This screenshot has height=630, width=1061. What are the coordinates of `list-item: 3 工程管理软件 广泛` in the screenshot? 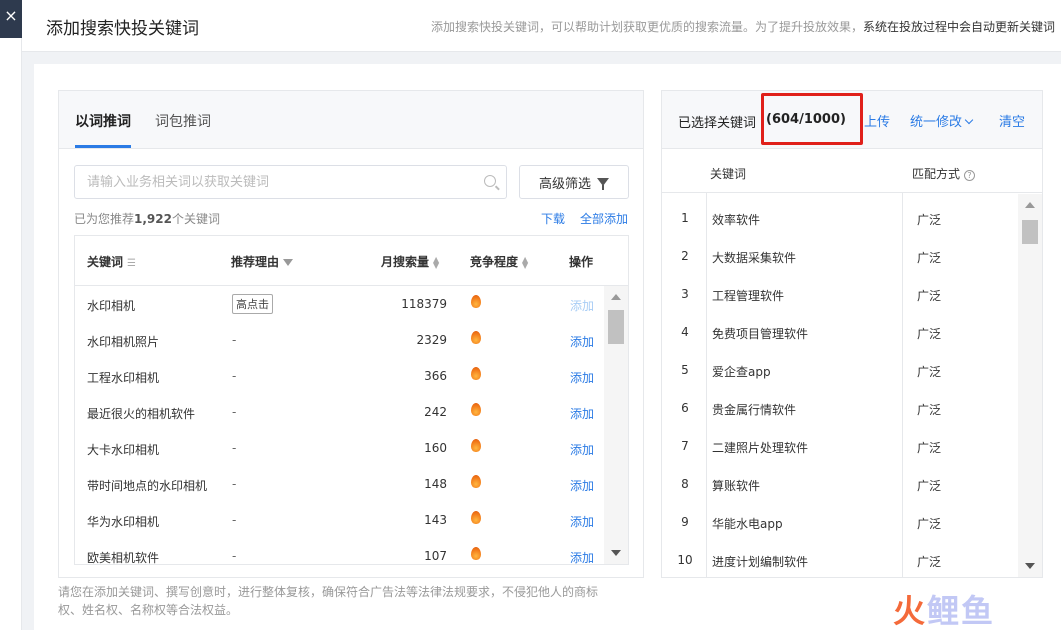 It's located at (811, 295).